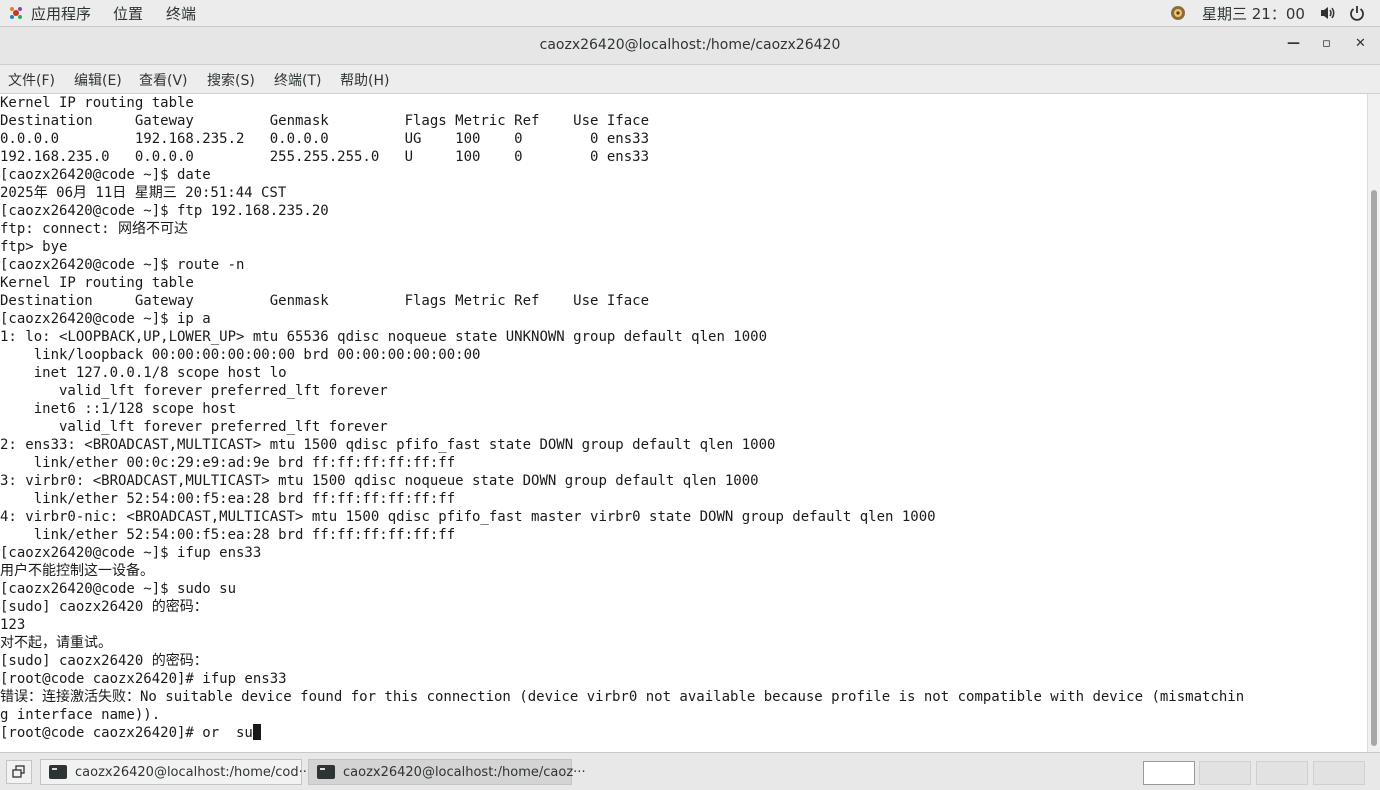 The image size is (1380, 790). What do you see at coordinates (690, 79) in the screenshot?
I see `menu-bar: 文件(F) 编辑(E) 查看(V) 搜索(S) 终端(T) 帮助(H)` at bounding box center [690, 79].